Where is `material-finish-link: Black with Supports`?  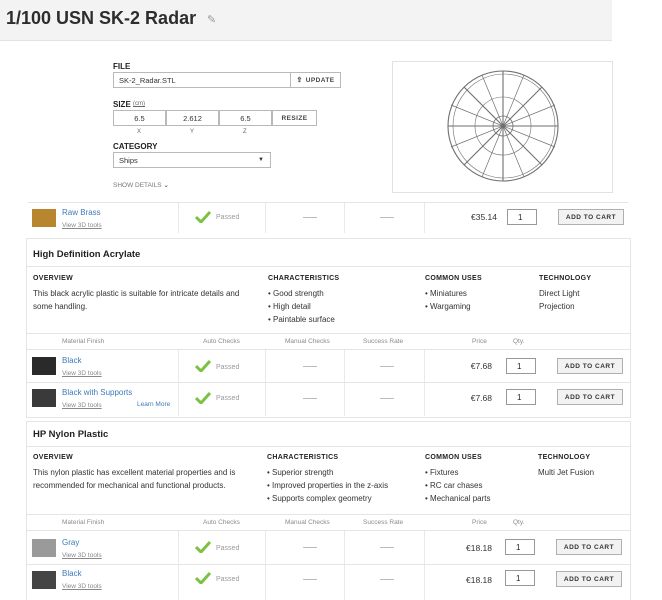 material-finish-link: Black with Supports is located at coordinates (97, 392).